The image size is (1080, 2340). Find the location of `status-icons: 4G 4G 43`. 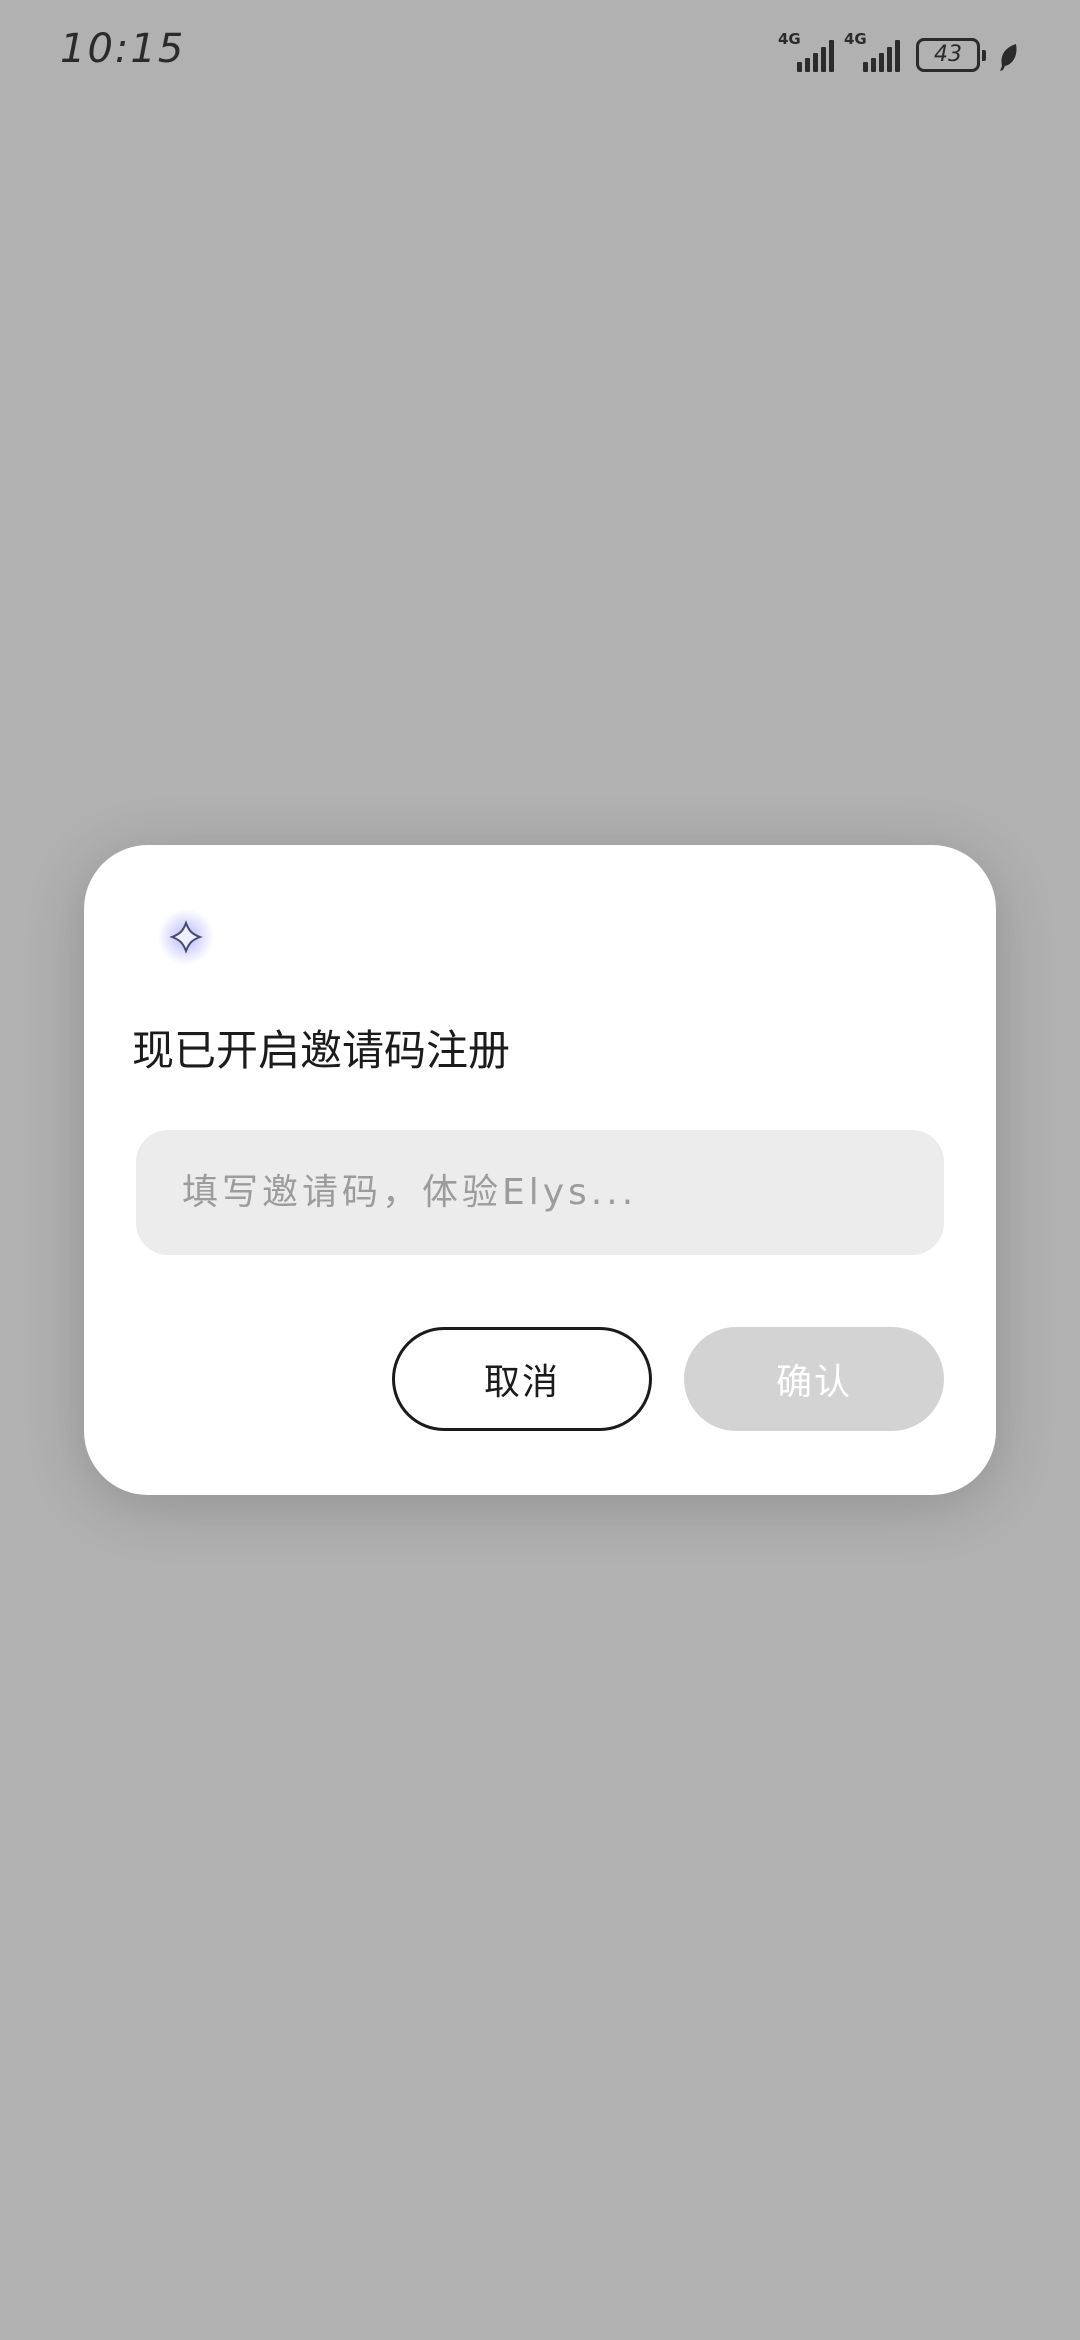

status-icons: 4G 4G 43 is located at coordinates (899, 52).